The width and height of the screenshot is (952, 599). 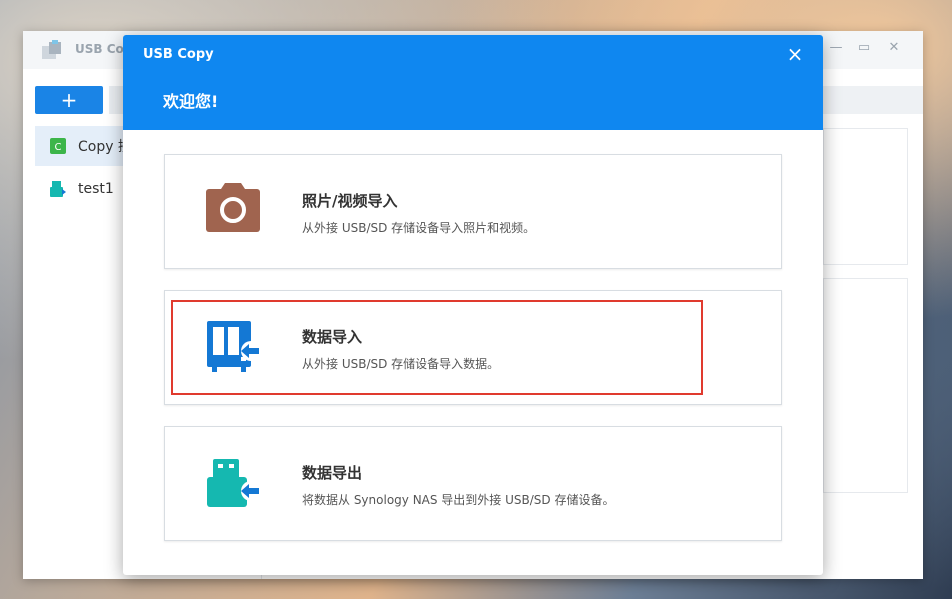 What do you see at coordinates (96, 189) in the screenshot?
I see `sidebar-item-label: test1` at bounding box center [96, 189].